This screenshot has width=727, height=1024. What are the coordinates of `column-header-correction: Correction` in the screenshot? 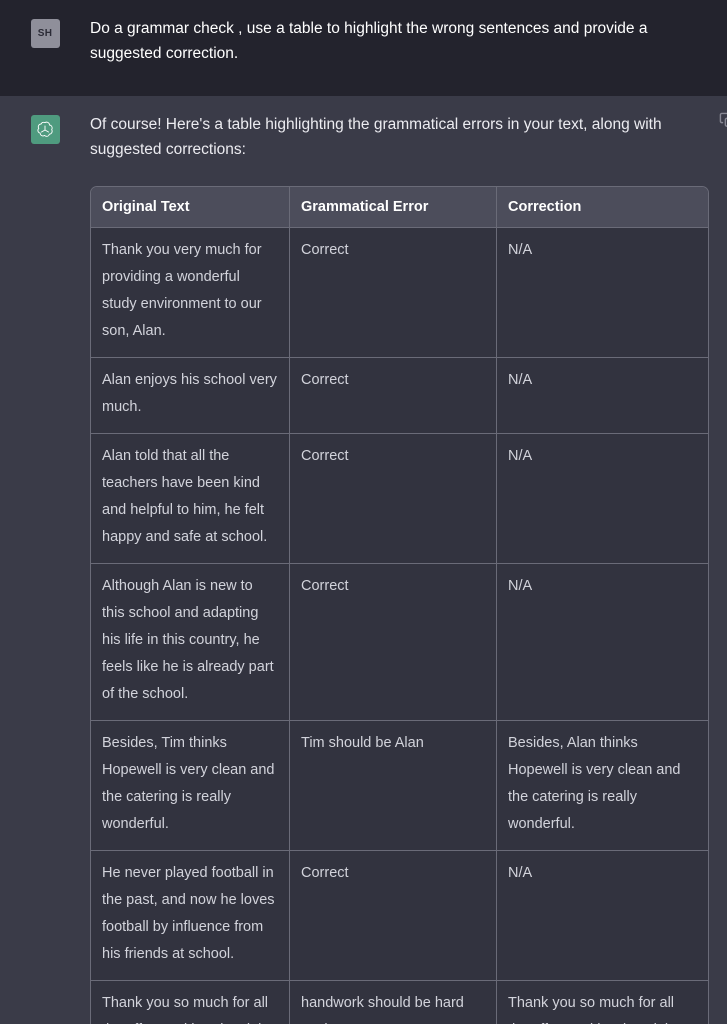 It's located at (602, 207).